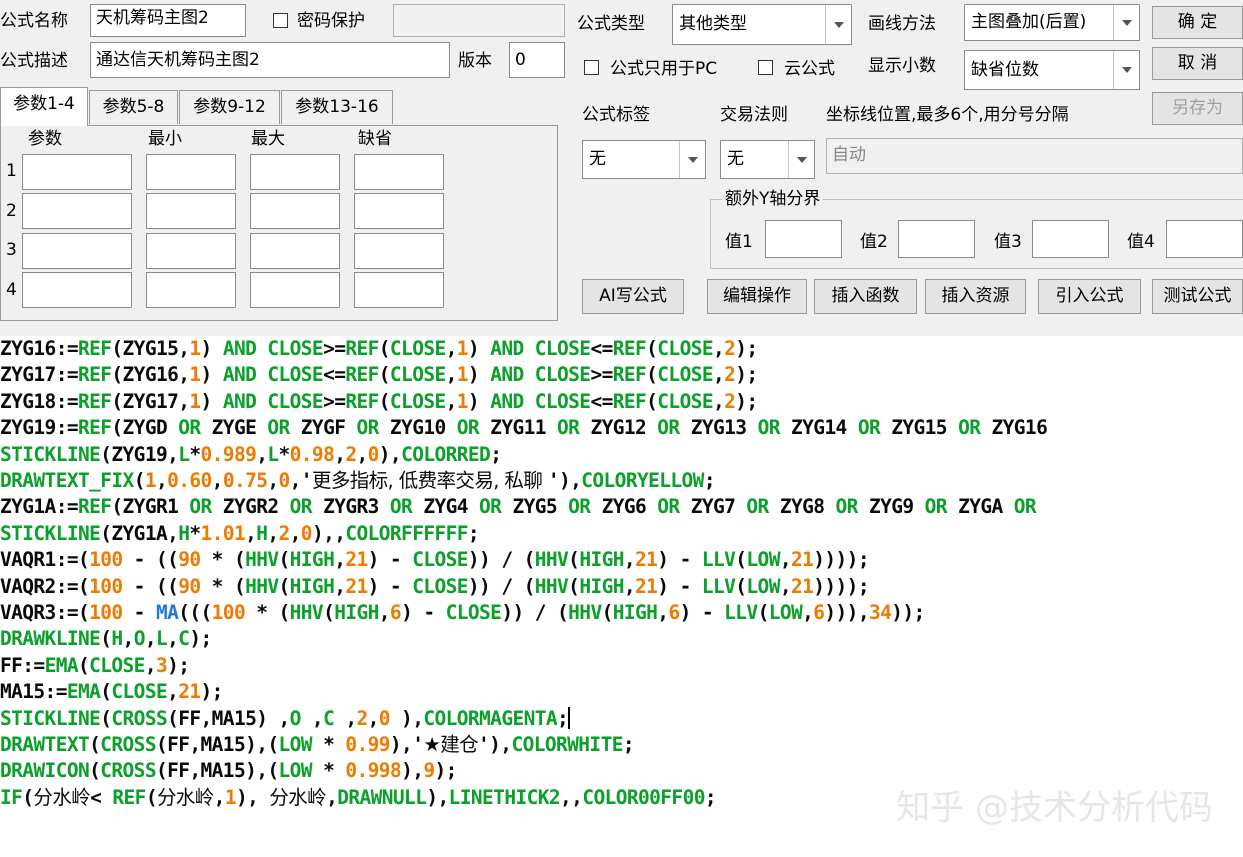 The width and height of the screenshot is (1243, 857). What do you see at coordinates (223, 533) in the screenshot?
I see `code-token: 1.01` at bounding box center [223, 533].